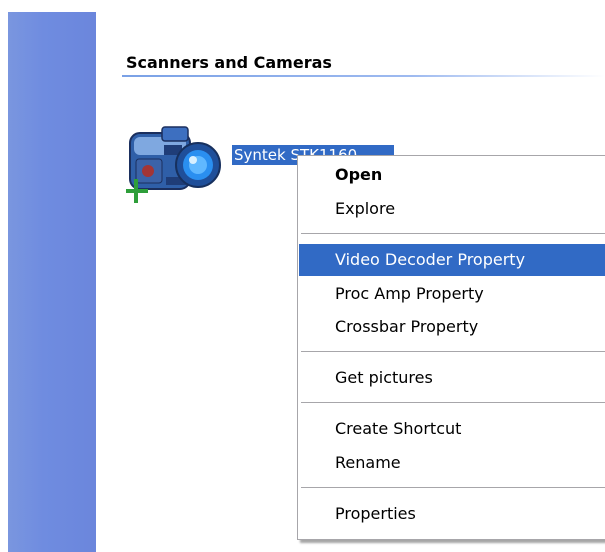 This screenshot has height=552, width=605. Describe the element at coordinates (52, 282) in the screenshot. I see `task-pane-sidebar` at that location.